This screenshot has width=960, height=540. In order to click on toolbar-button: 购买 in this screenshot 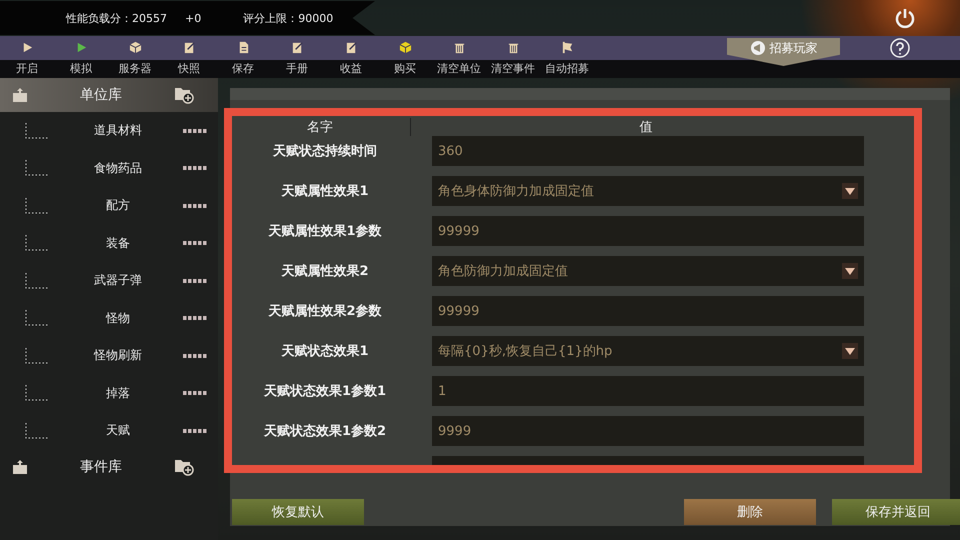, I will do `click(405, 58)`.